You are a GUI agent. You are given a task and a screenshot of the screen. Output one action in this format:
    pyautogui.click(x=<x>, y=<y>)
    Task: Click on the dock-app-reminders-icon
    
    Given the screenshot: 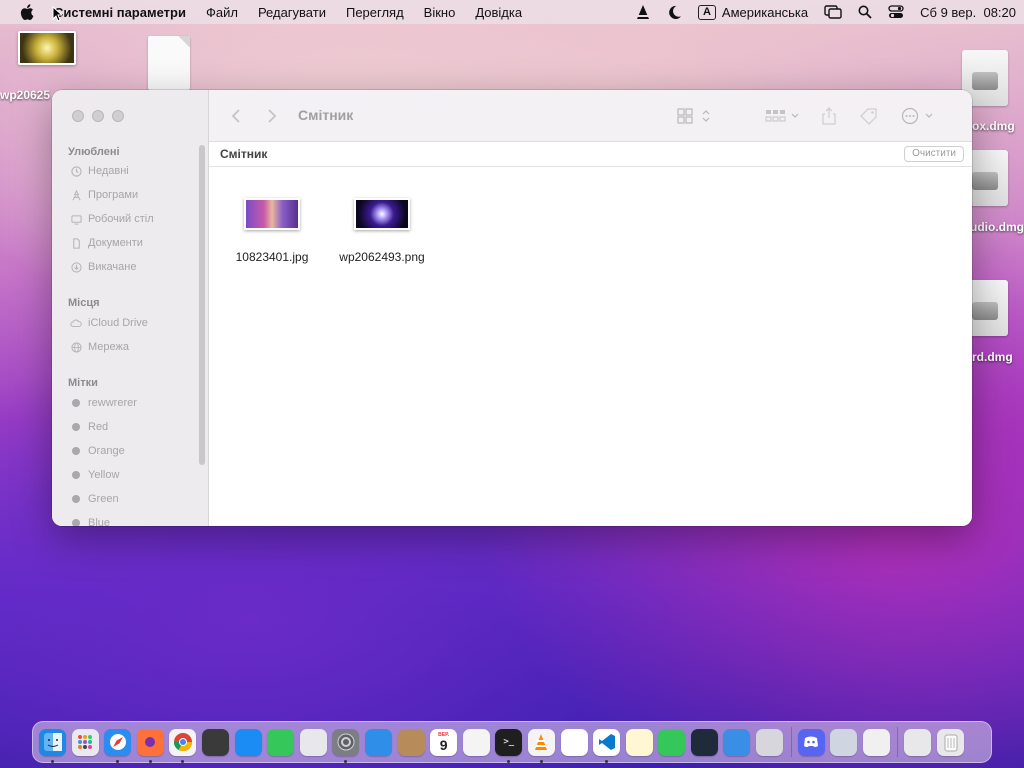 What is the action you would take?
    pyautogui.click(x=574, y=742)
    